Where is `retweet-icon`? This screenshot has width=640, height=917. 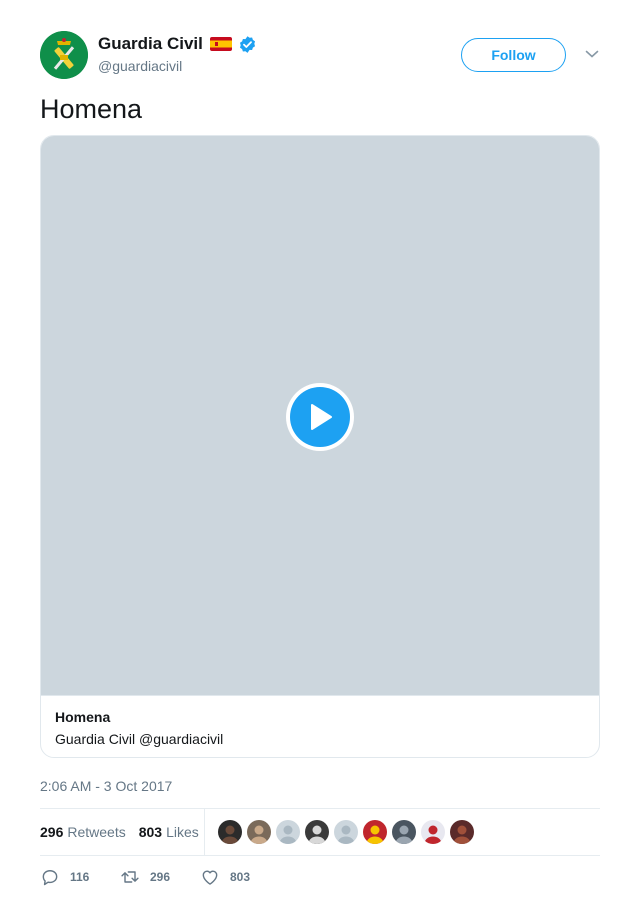
retweet-icon is located at coordinates (130, 877).